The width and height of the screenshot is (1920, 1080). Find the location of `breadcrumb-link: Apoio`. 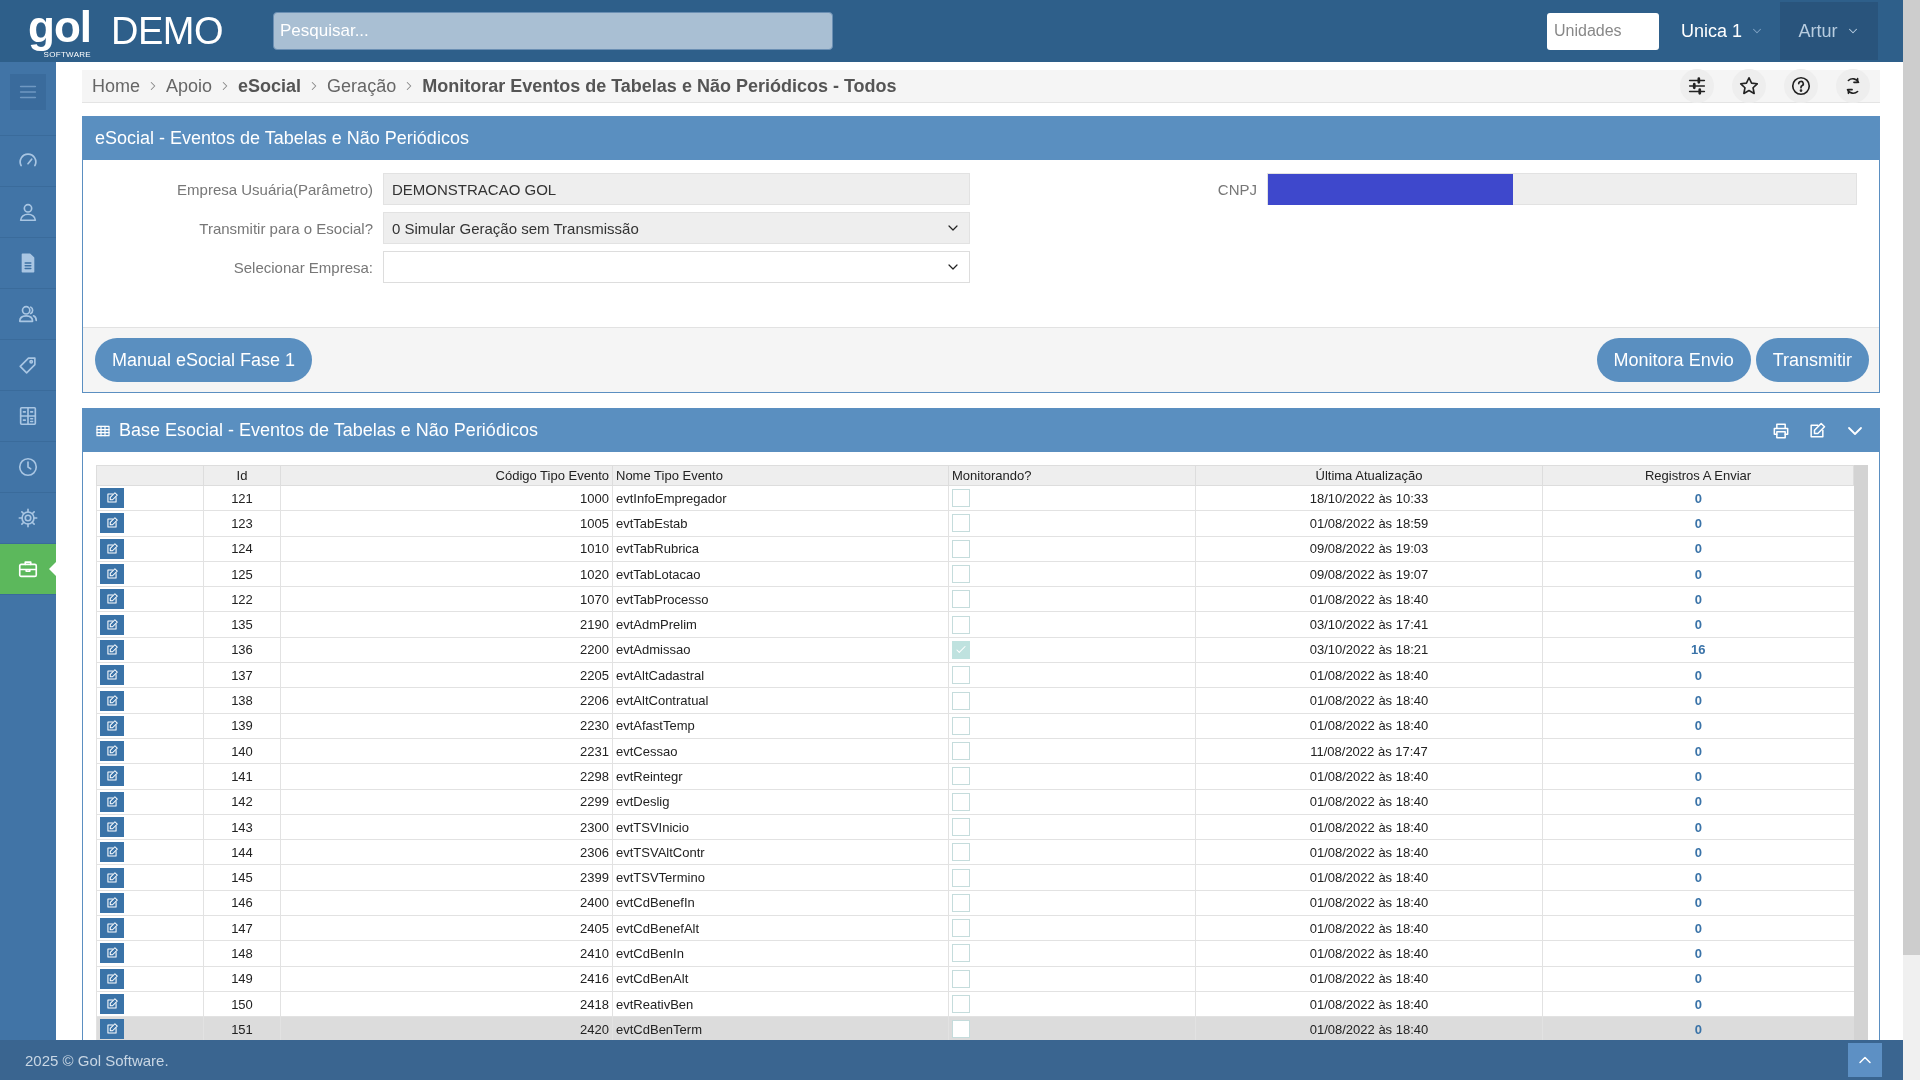

breadcrumb-link: Apoio is located at coordinates (189, 86).